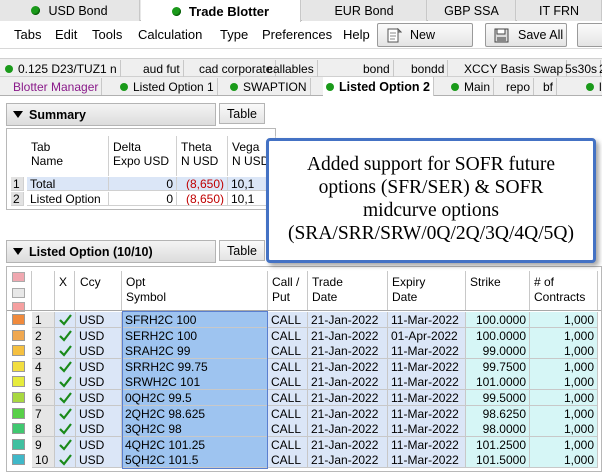 The height and width of the screenshot is (472, 602). What do you see at coordinates (498, 460) in the screenshot?
I see `strike-cell: 101.5000` at bounding box center [498, 460].